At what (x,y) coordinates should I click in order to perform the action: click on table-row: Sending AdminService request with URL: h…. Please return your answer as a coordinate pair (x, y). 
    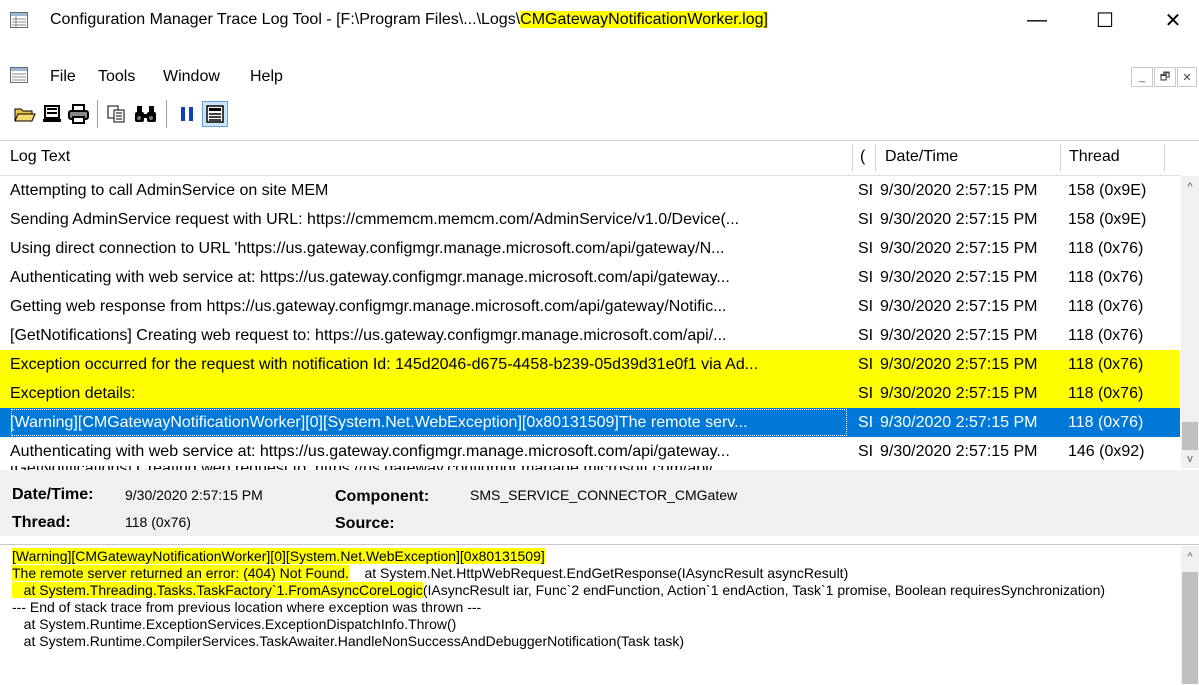
    Looking at the image, I should click on (590, 219).